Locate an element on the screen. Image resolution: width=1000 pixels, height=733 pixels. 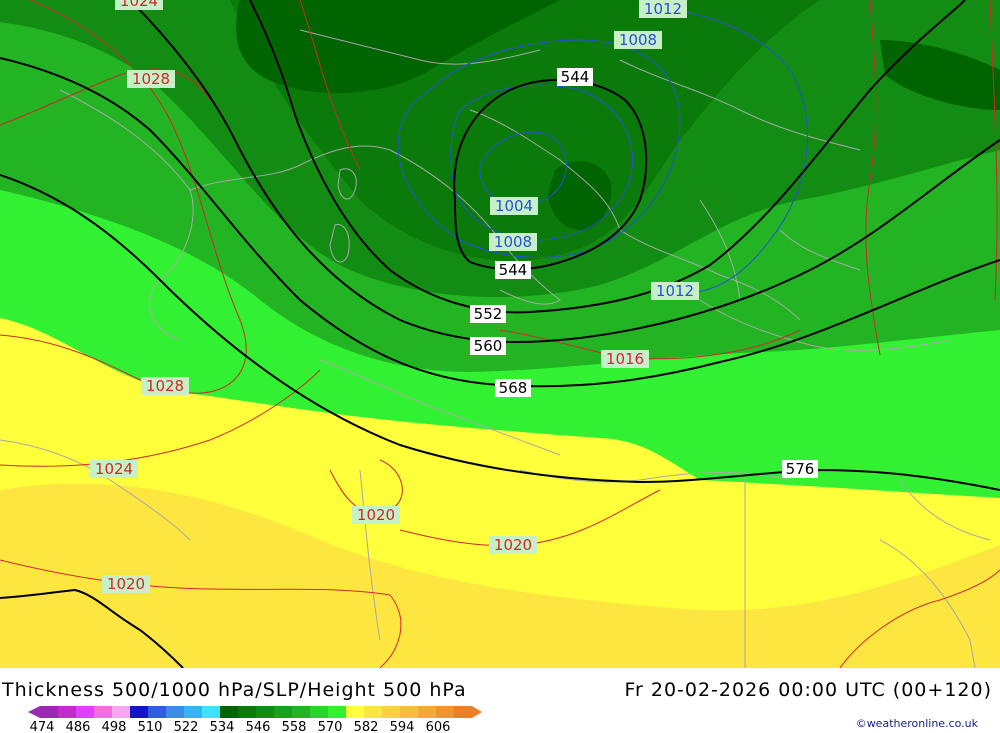
legend-tick-label: 558 is located at coordinates (294, 726).